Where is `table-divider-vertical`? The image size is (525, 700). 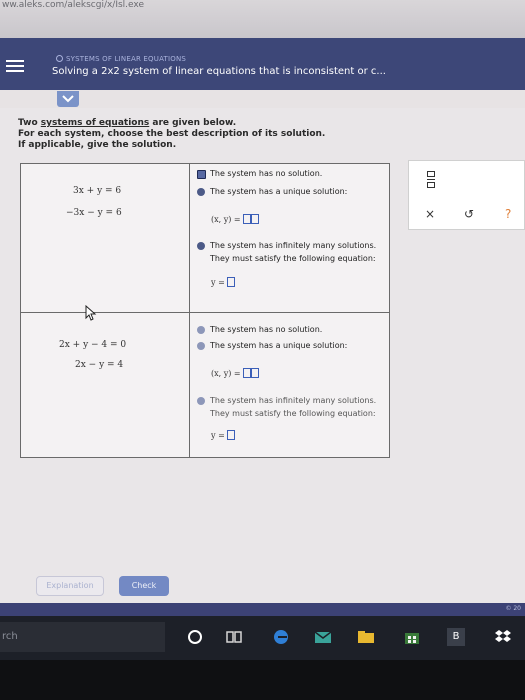 table-divider-vertical is located at coordinates (189, 310).